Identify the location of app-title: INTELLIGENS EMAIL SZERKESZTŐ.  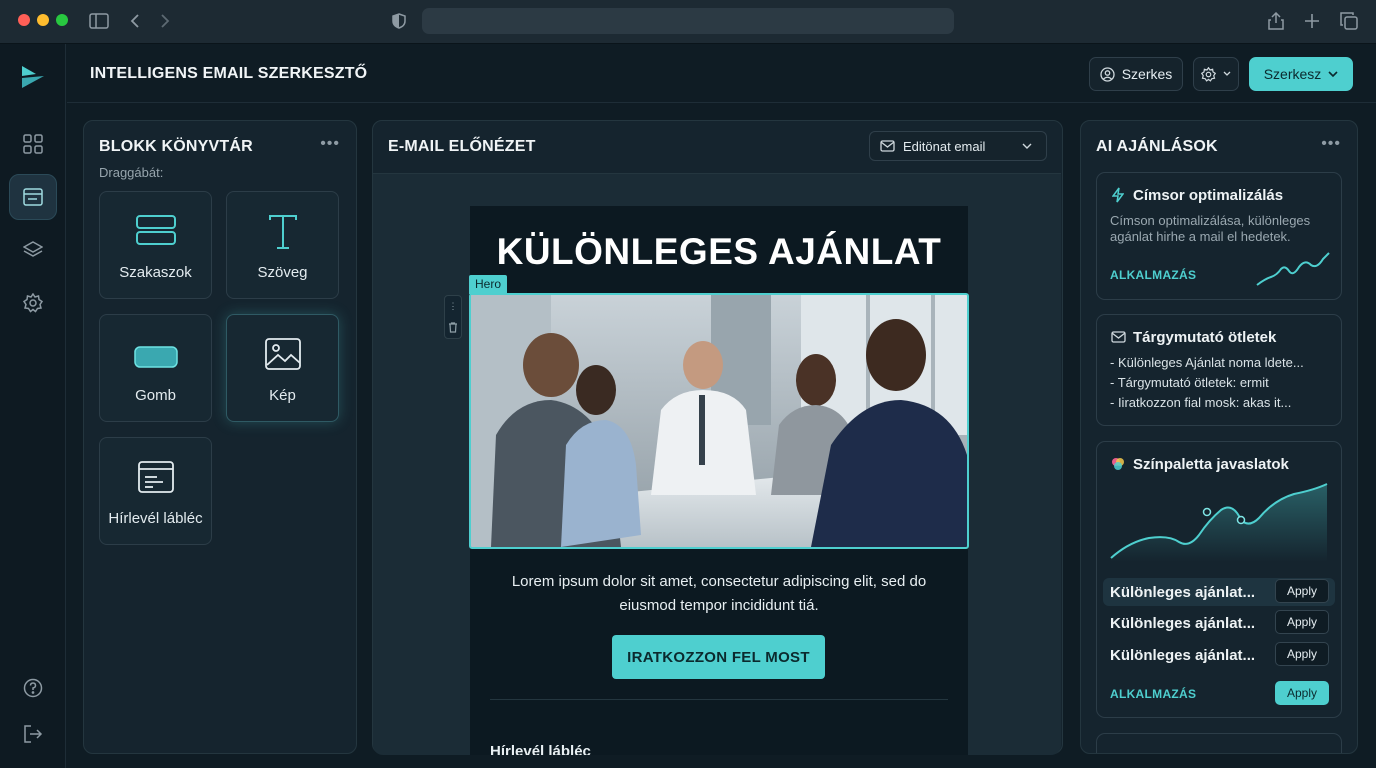
(229, 73).